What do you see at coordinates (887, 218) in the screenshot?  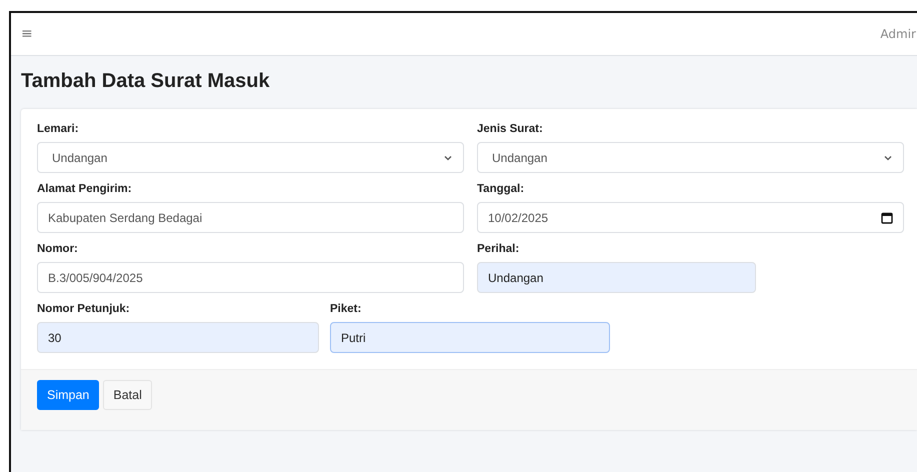 I see `calendar-icon` at bounding box center [887, 218].